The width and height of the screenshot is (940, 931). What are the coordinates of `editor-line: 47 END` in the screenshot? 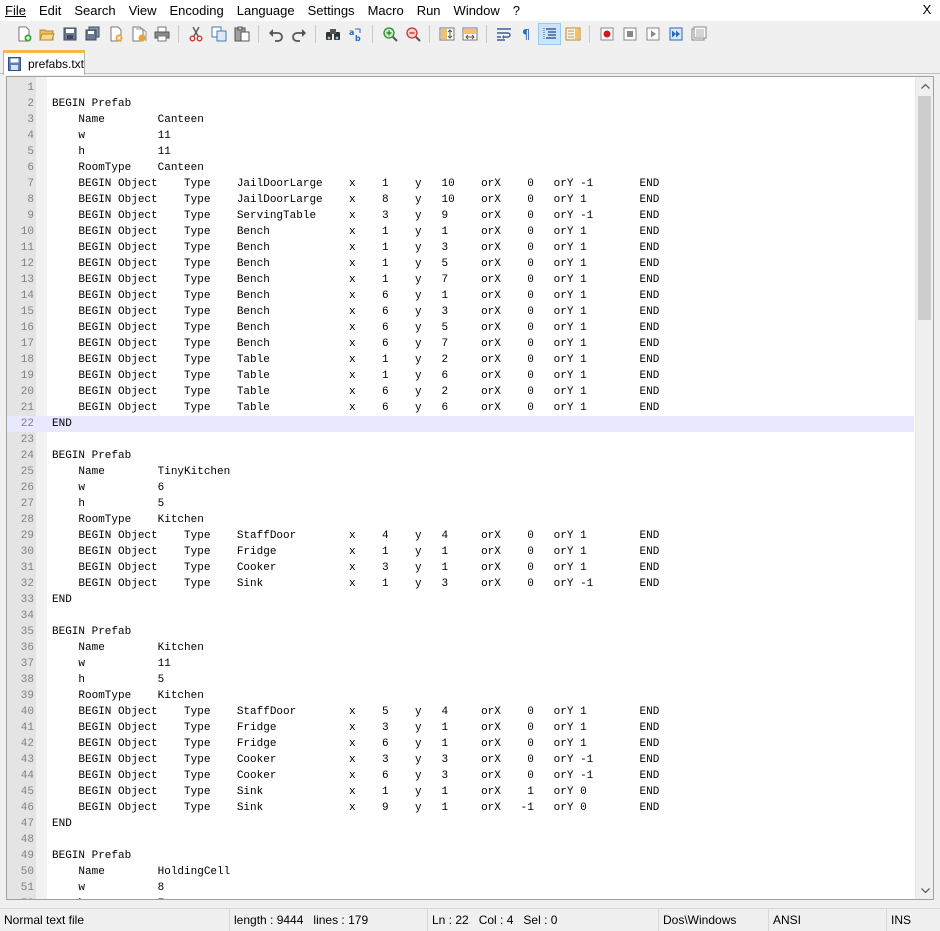 It's located at (460, 824).